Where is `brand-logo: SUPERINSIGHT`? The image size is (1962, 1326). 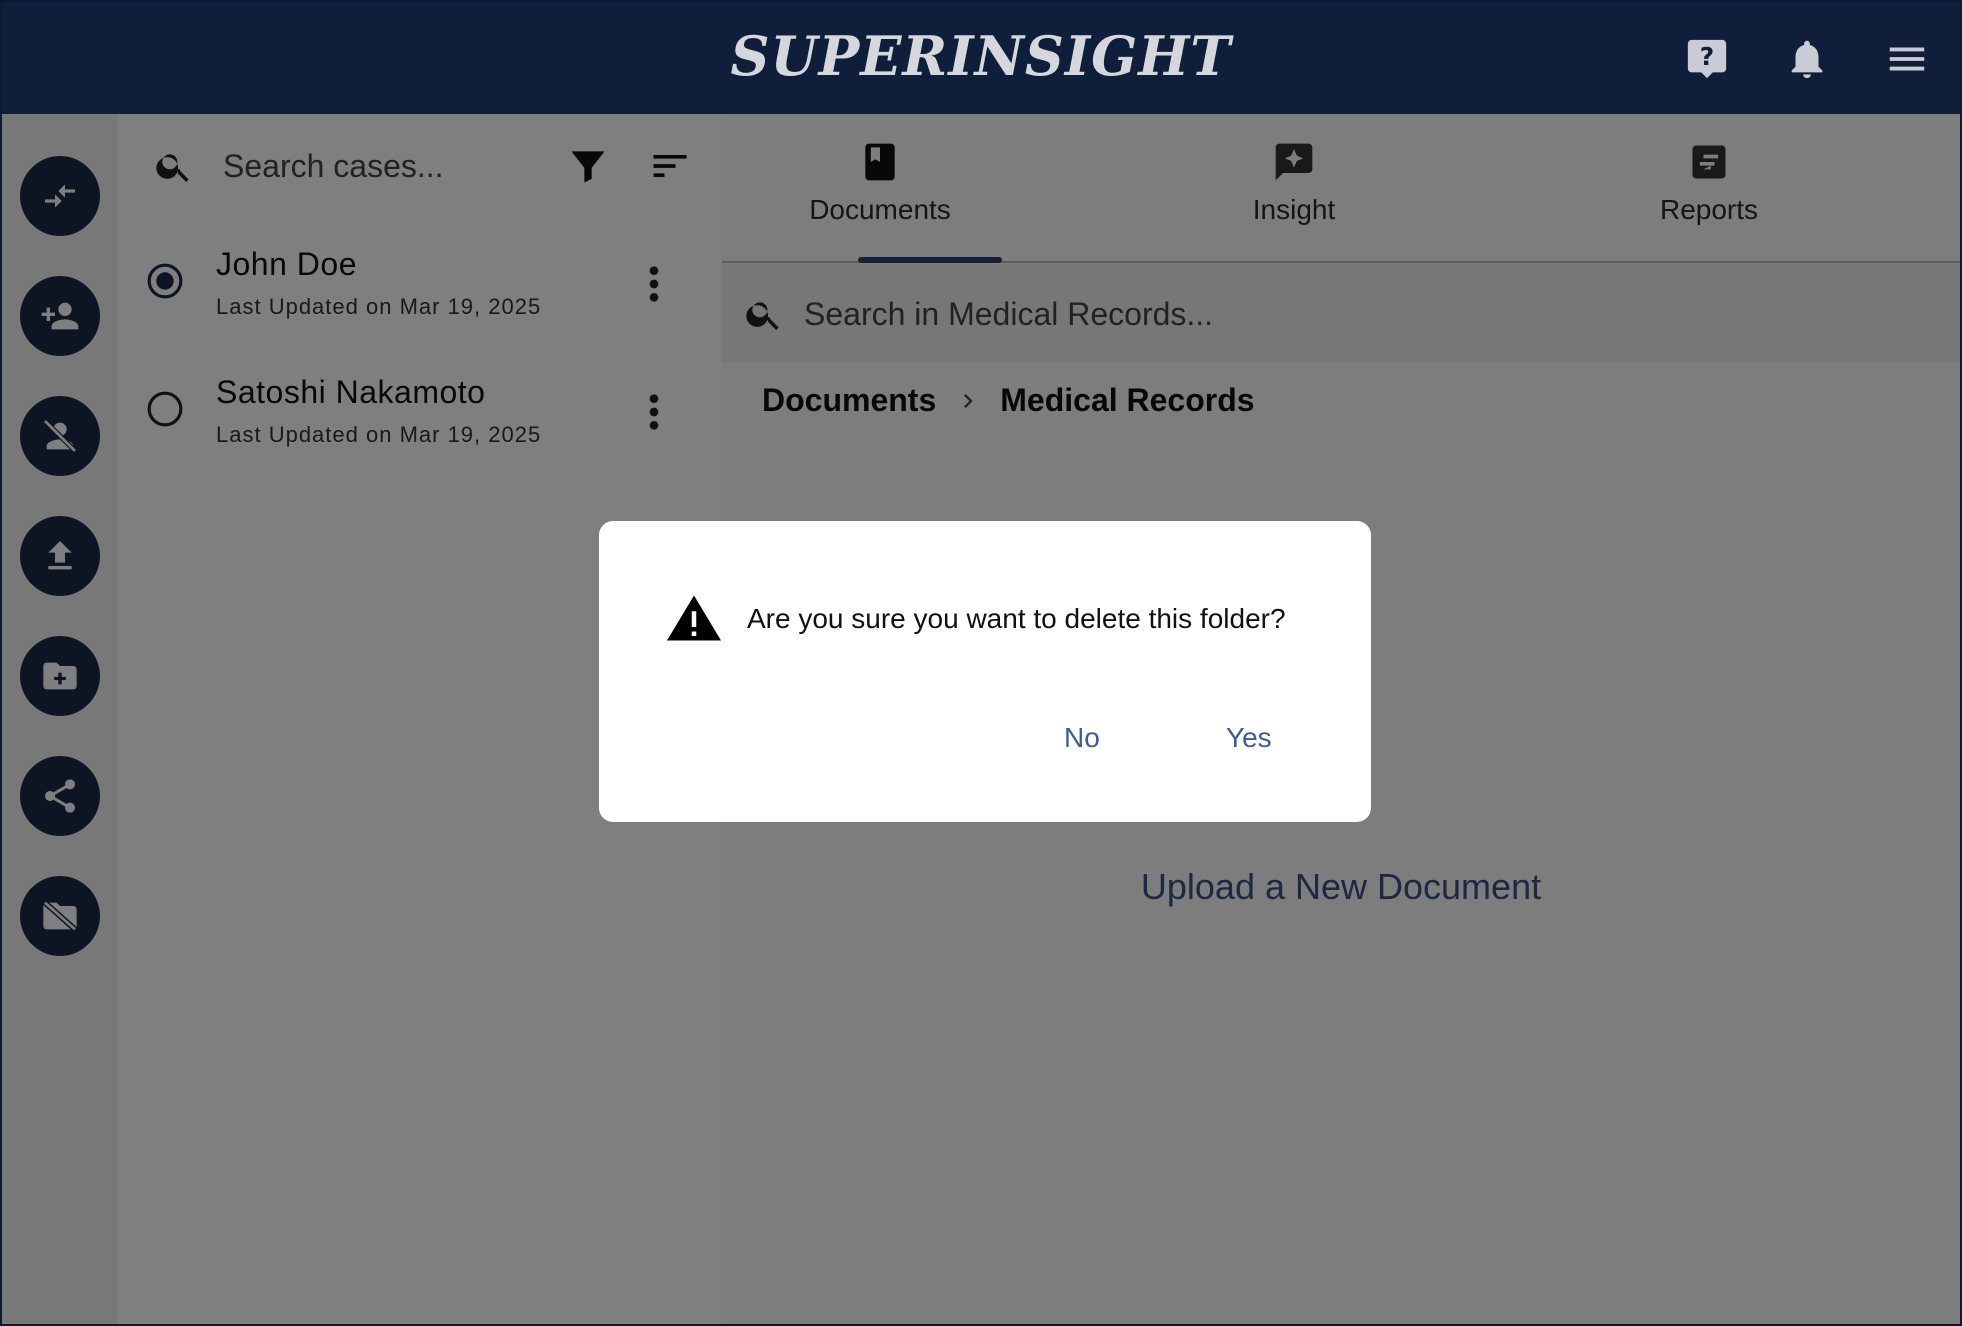 brand-logo: SUPERINSIGHT is located at coordinates (981, 56).